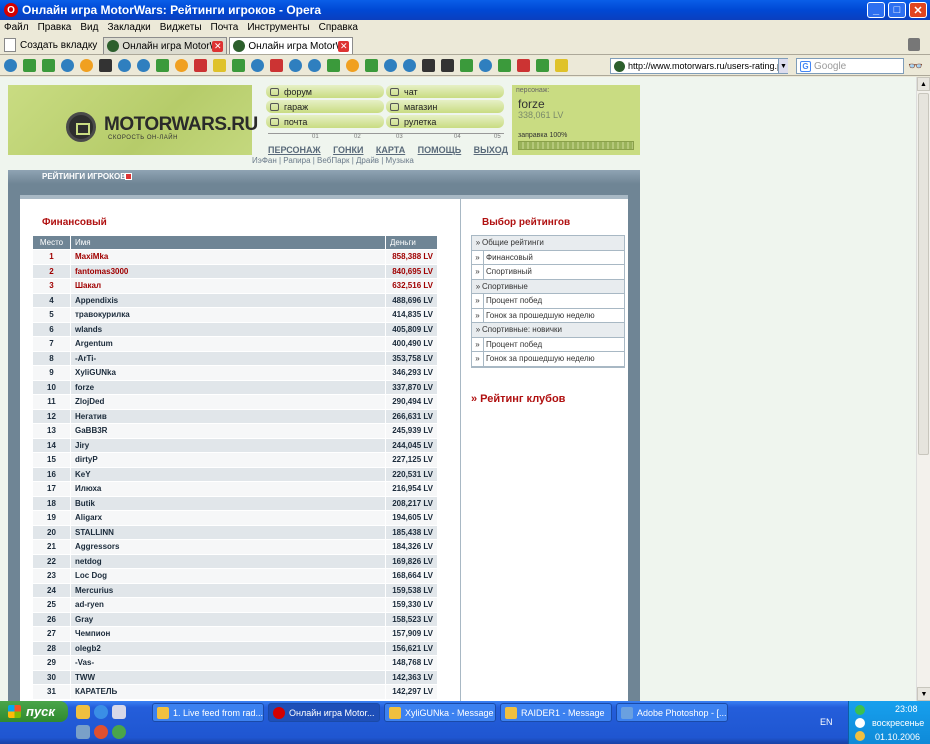 This screenshot has width=930, height=744. What do you see at coordinates (445, 121) in the screenshot?
I see `nav-roulette-button: рулетка` at bounding box center [445, 121].